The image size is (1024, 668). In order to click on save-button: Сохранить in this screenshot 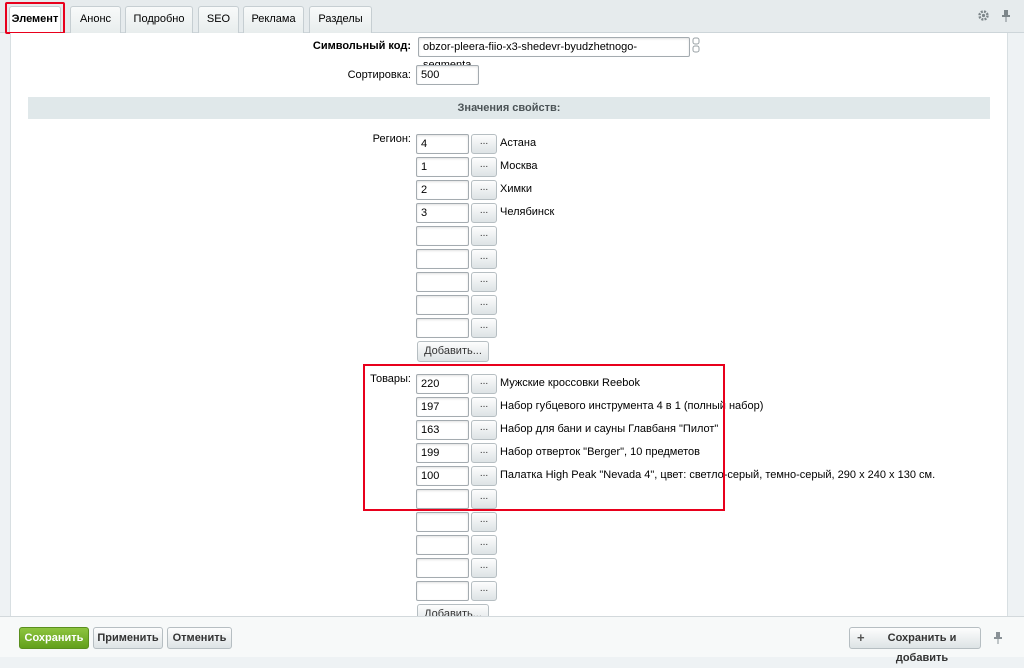, I will do `click(54, 638)`.